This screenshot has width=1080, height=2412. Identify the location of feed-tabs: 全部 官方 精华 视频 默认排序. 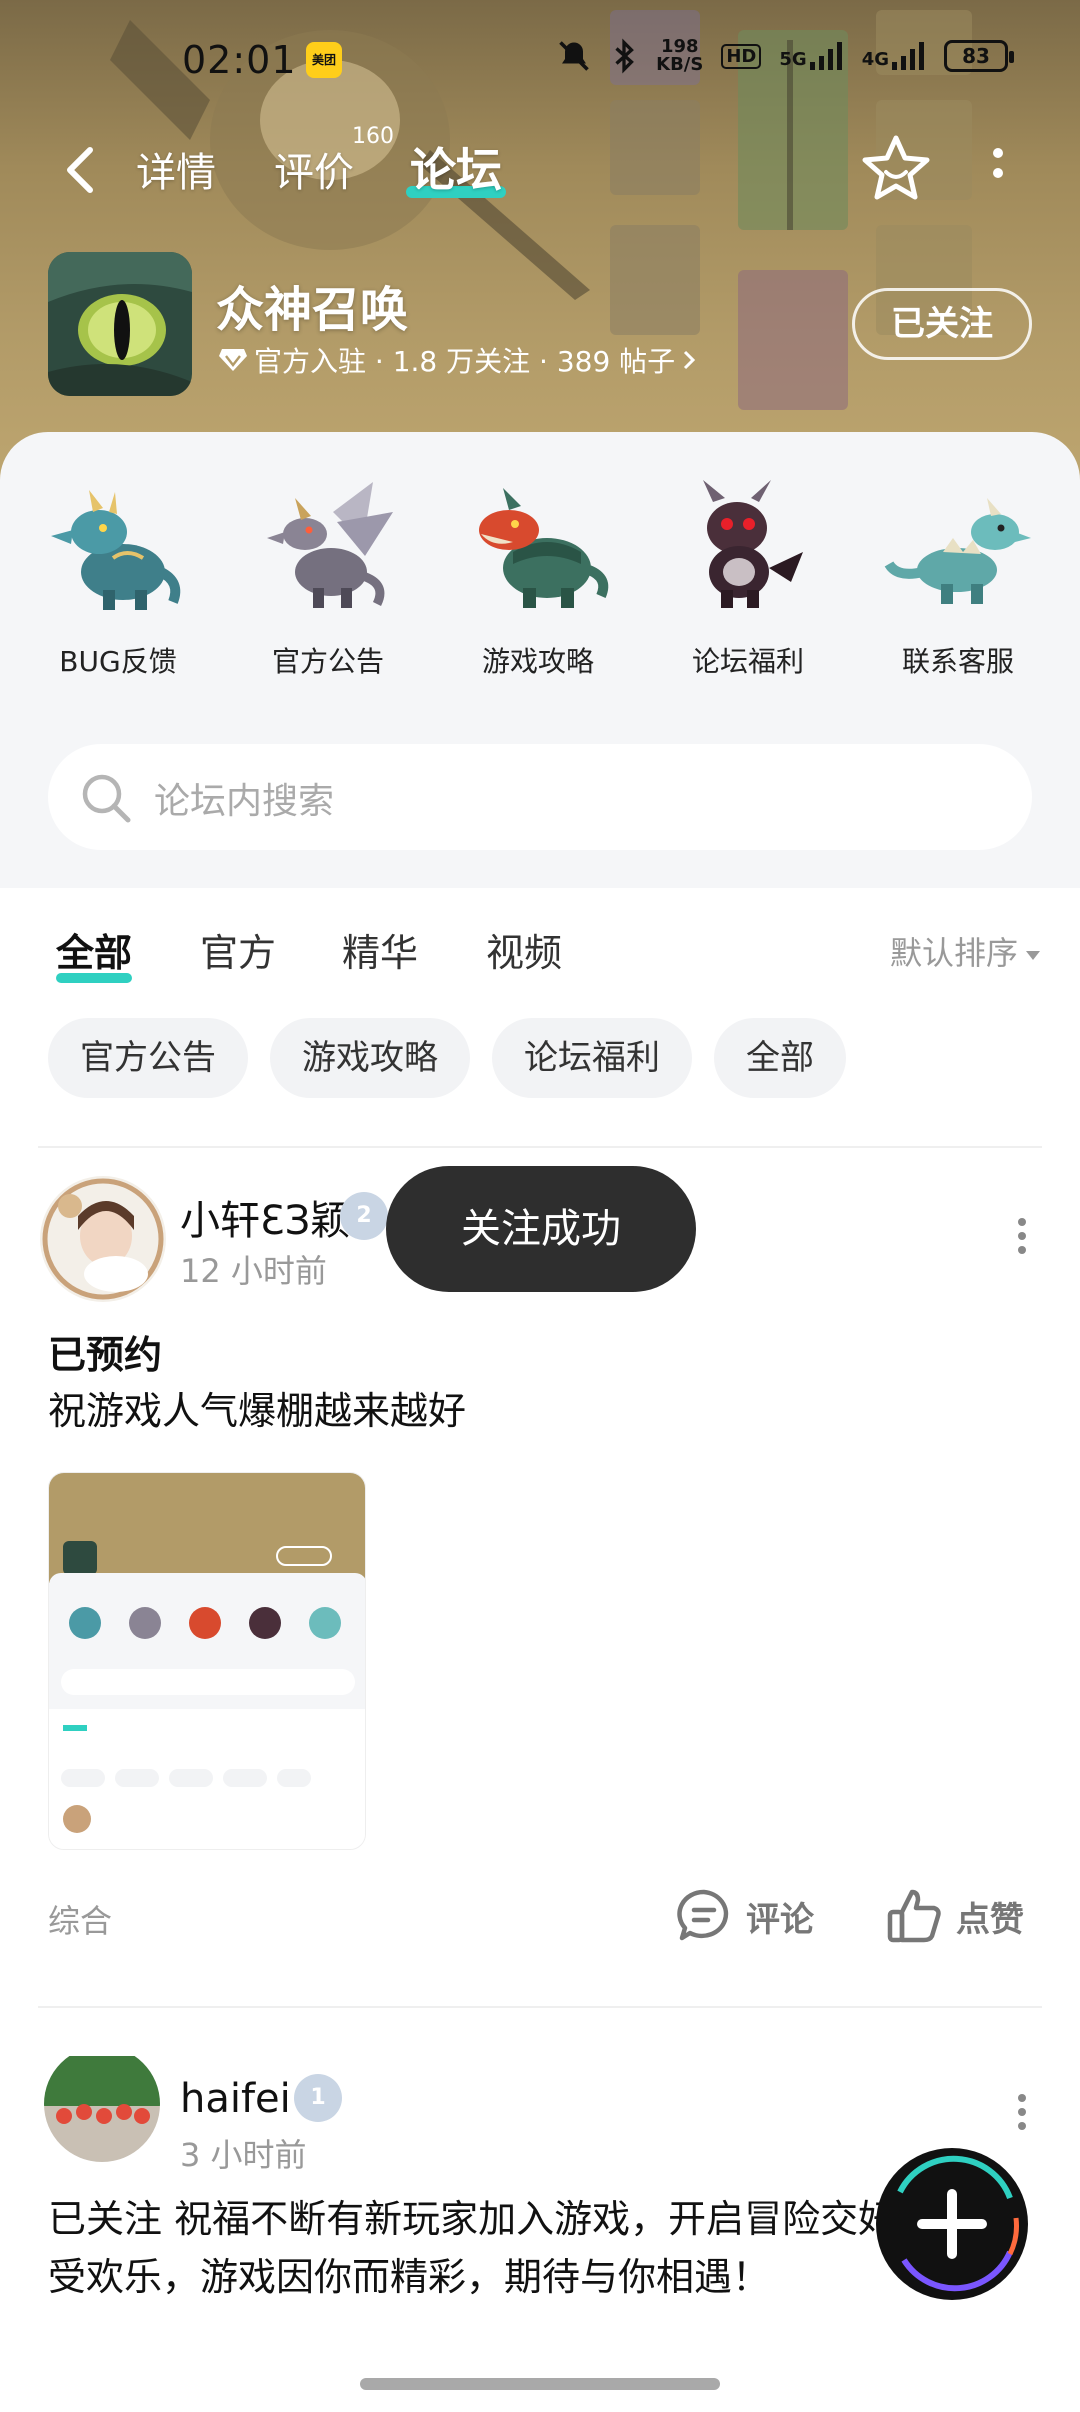
(540, 948).